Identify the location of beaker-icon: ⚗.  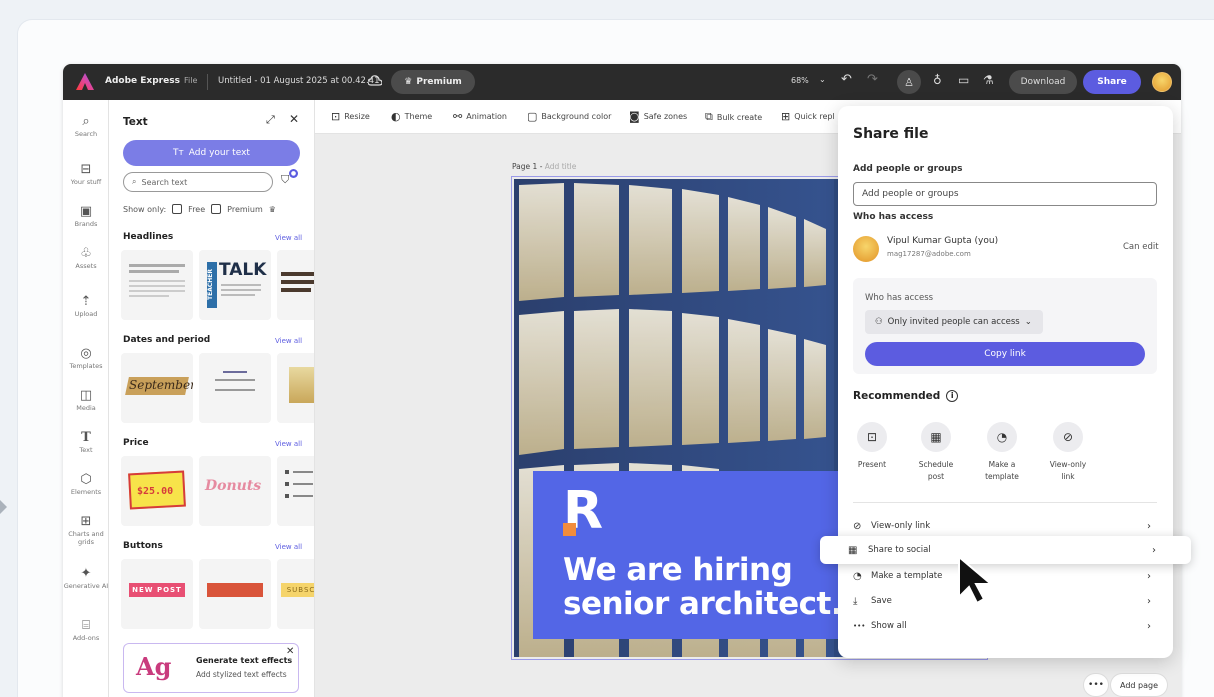
(988, 80).